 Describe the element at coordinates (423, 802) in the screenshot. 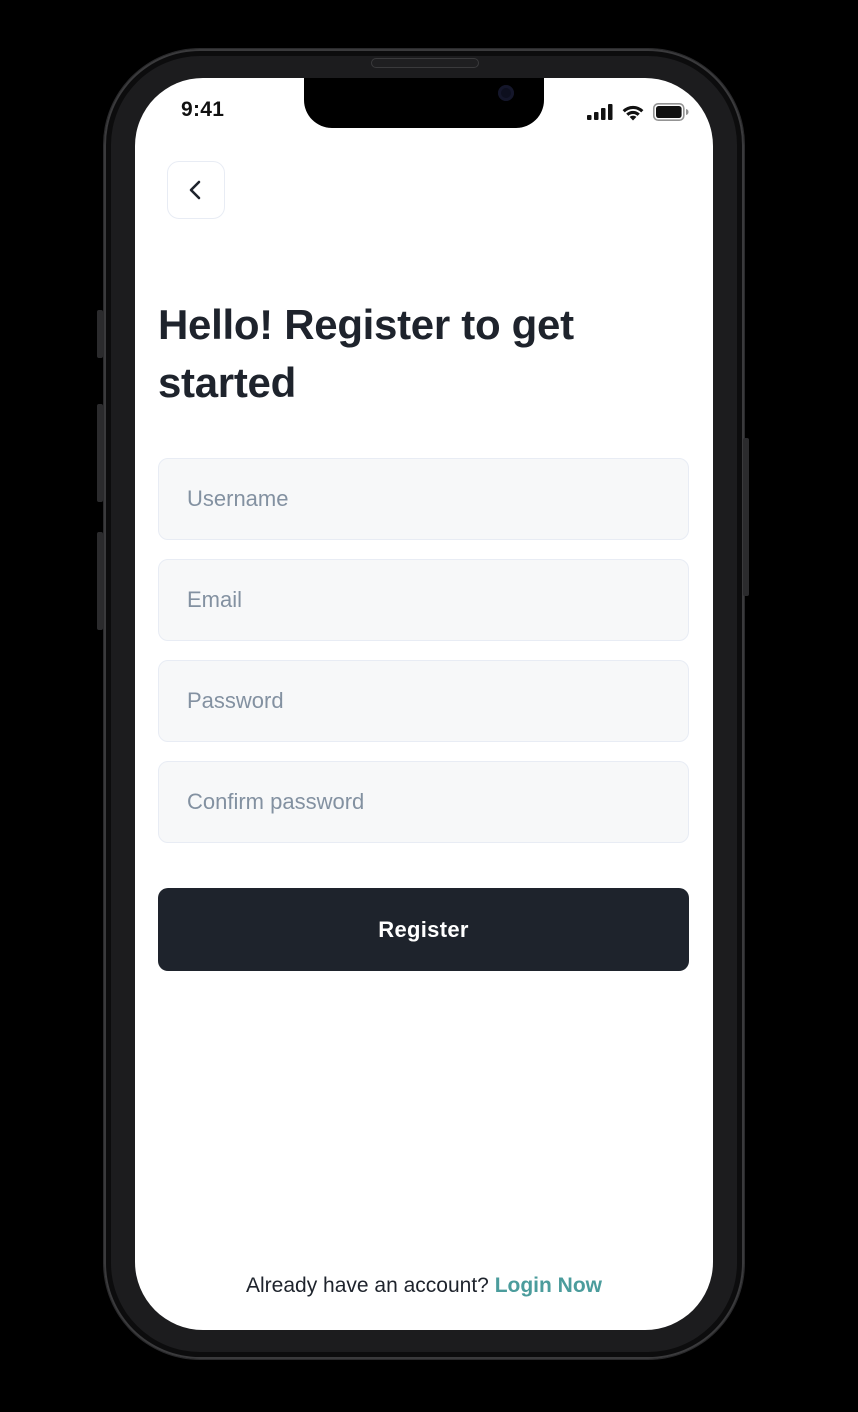

I see `confirm-password-field` at that location.